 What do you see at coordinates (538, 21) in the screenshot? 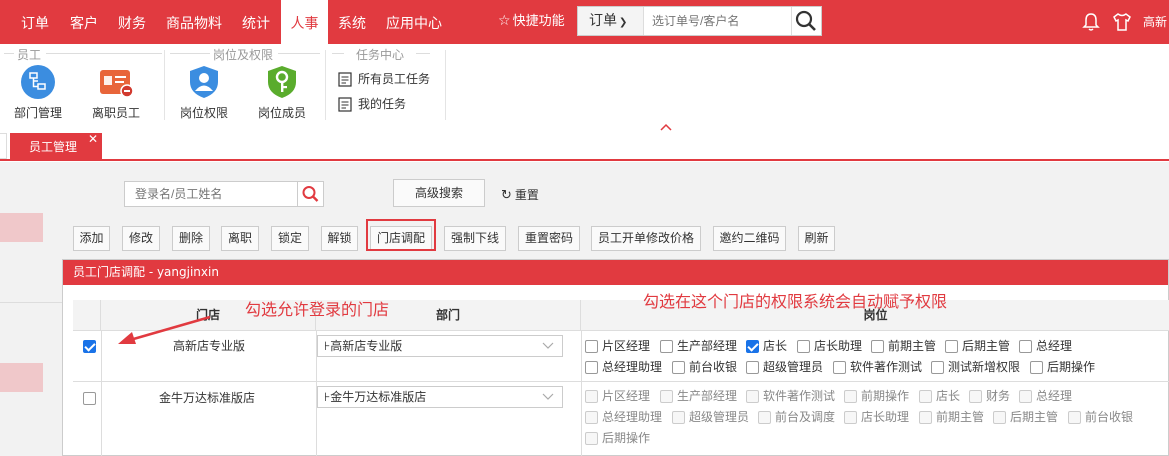
I see `quick-functions-label: 快捷功能` at bounding box center [538, 21].